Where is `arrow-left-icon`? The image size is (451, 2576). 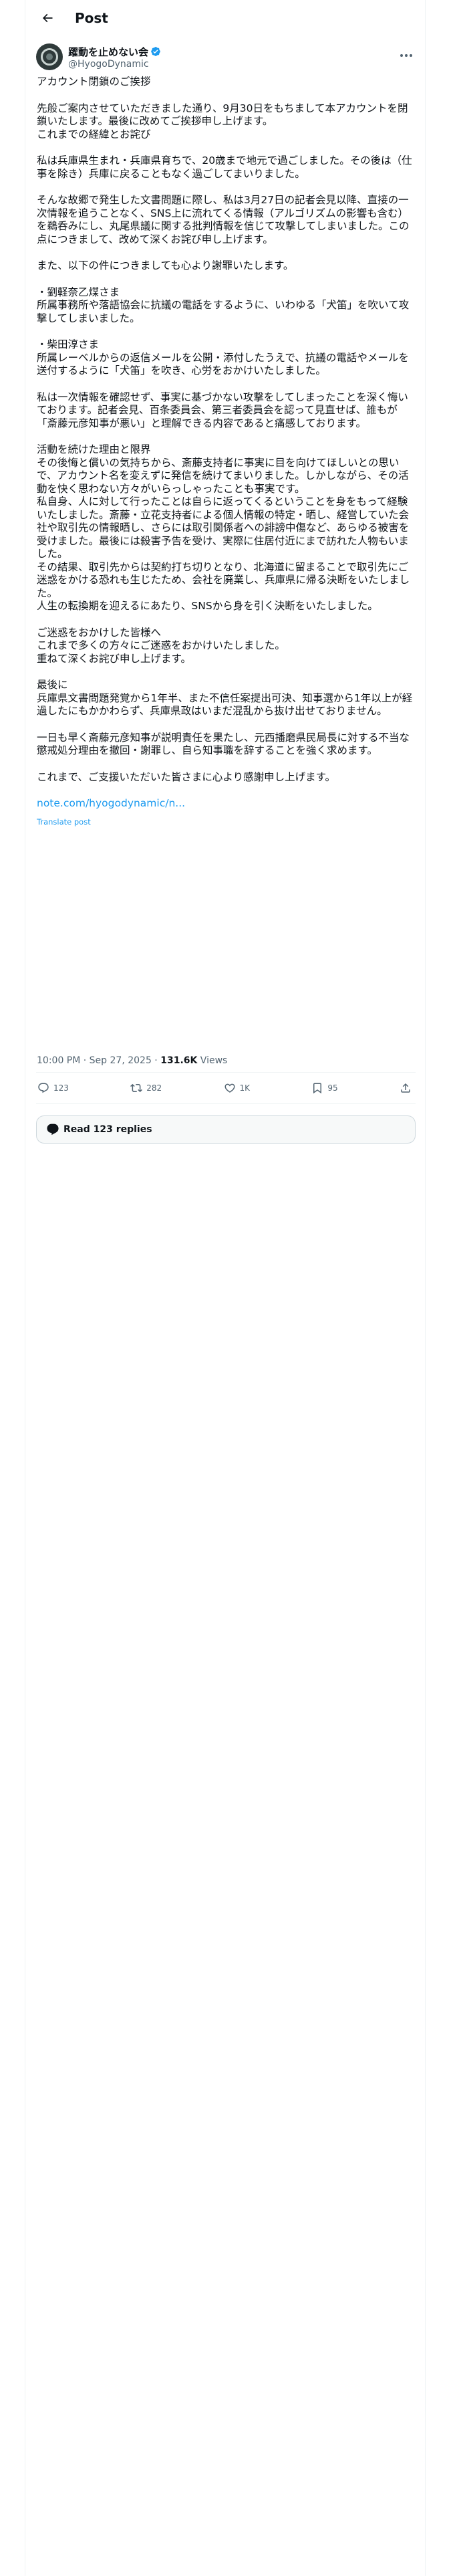 arrow-left-icon is located at coordinates (47, 17).